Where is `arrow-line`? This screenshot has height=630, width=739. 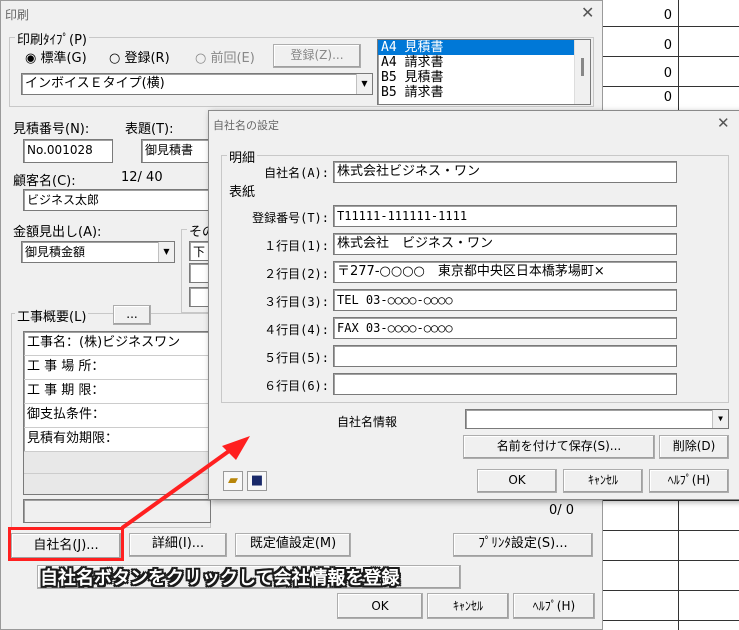
arrow-line is located at coordinates (179, 487).